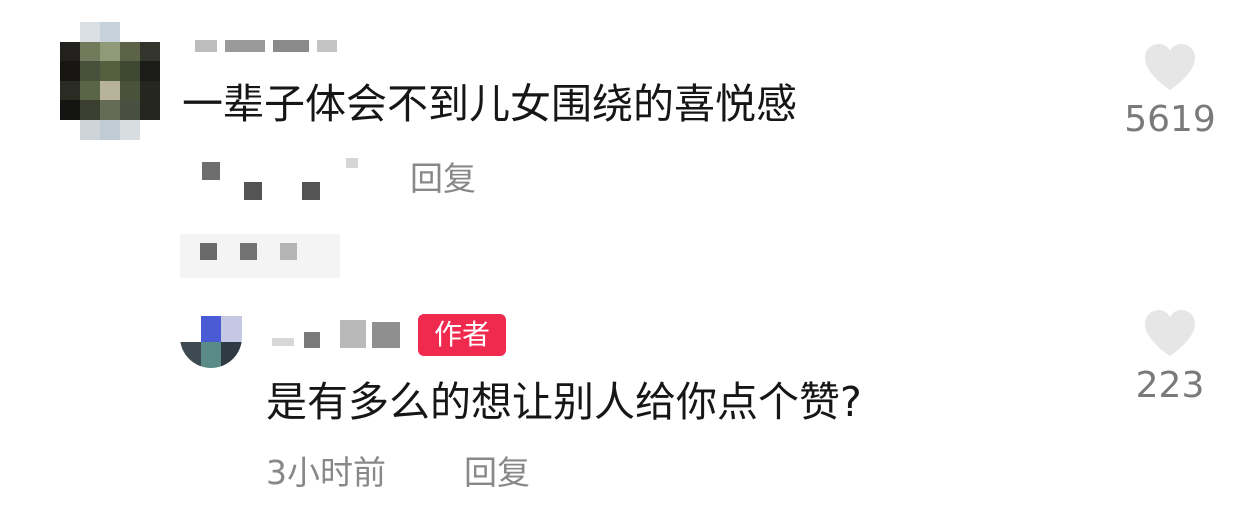 The image size is (1242, 514). Describe the element at coordinates (1170, 97) in the screenshot. I see `like-button: 5619` at that location.